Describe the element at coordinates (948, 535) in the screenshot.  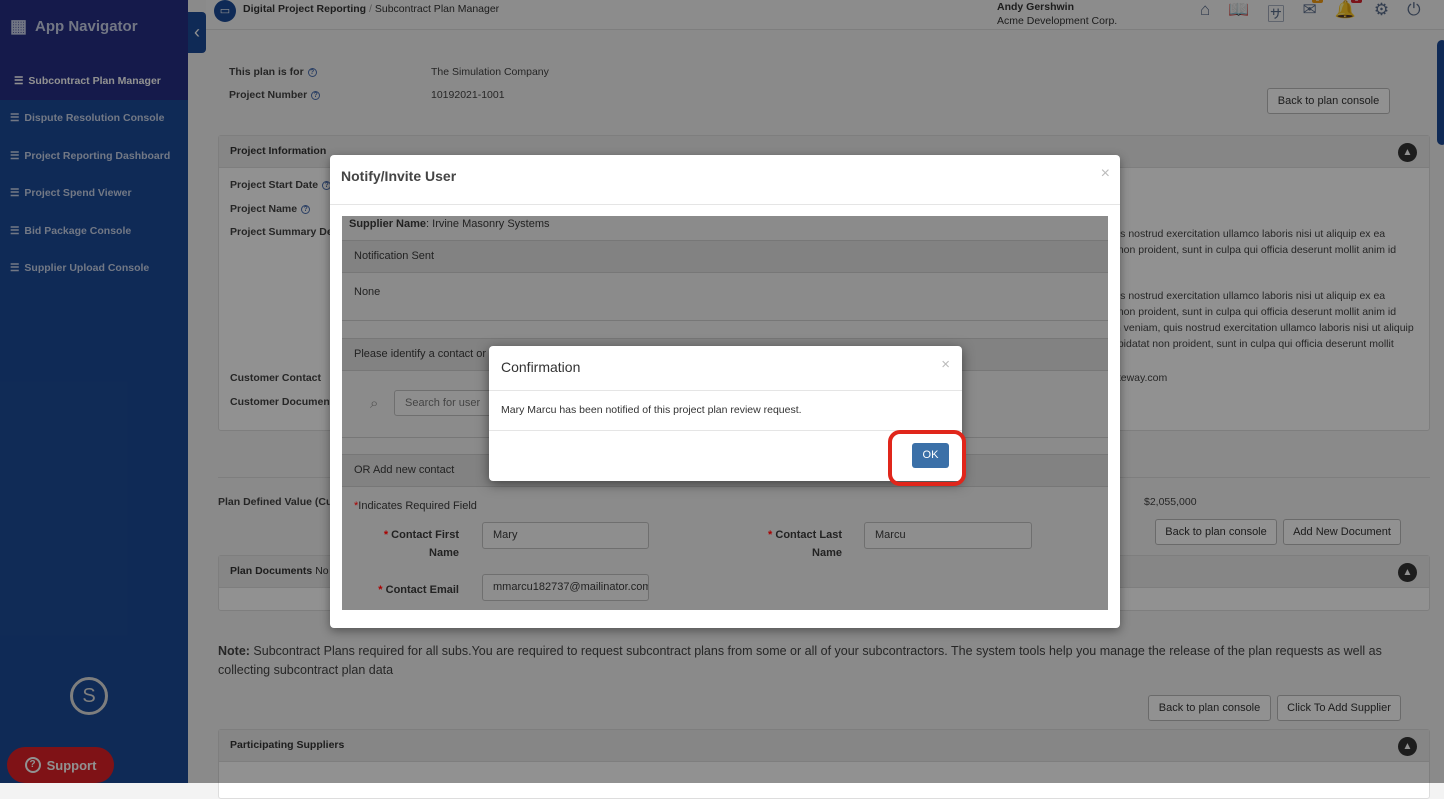
I see `last-name-input: Marcu` at that location.